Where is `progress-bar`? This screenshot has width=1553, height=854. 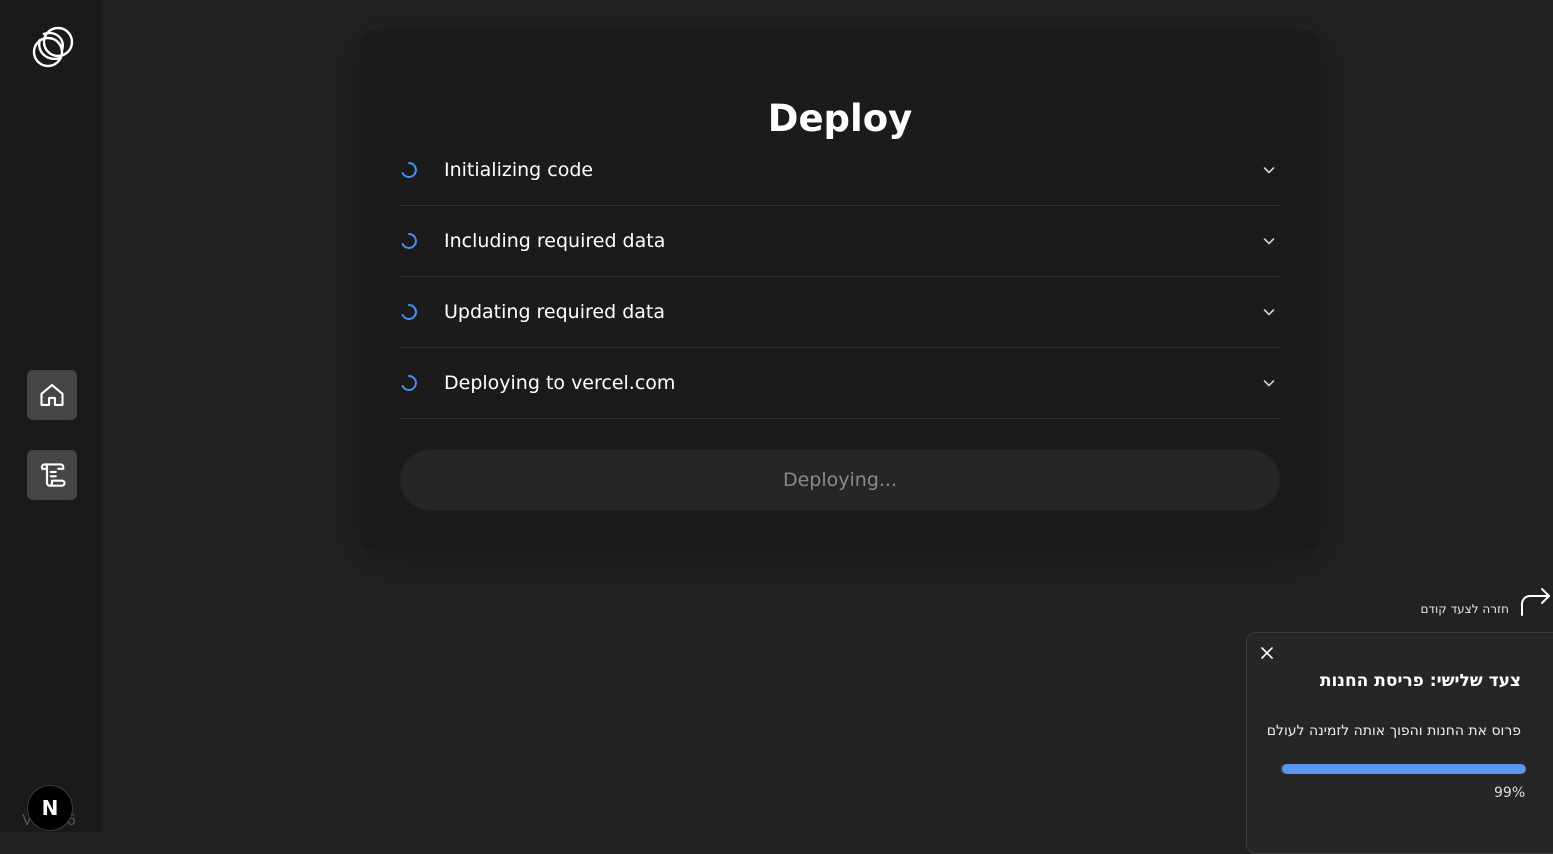 progress-bar is located at coordinates (1403, 769).